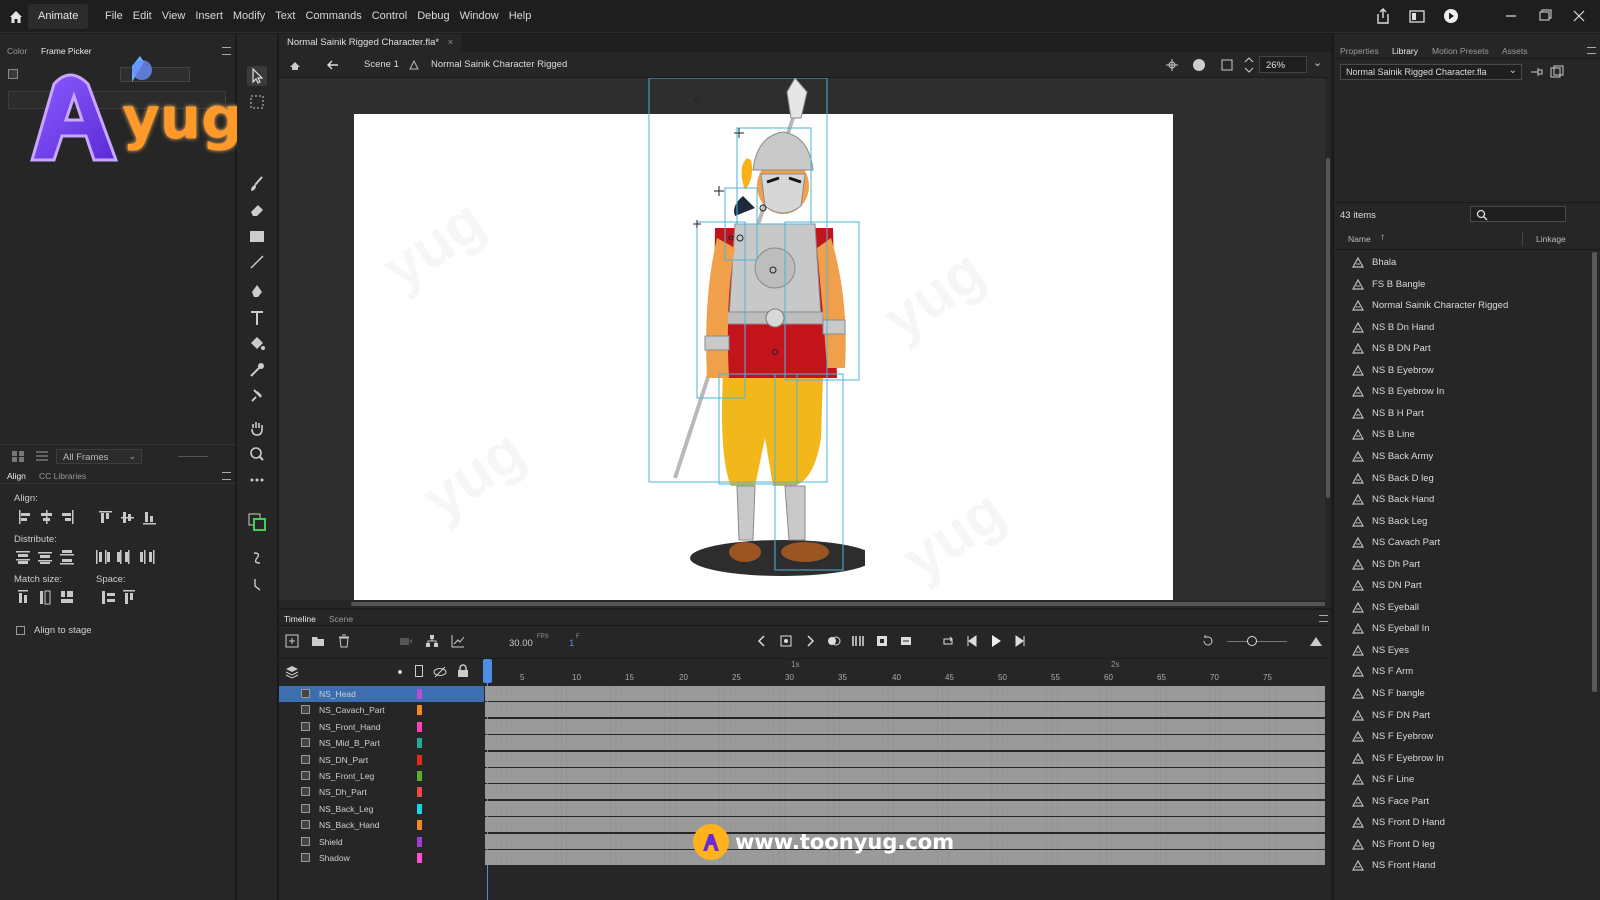  Describe the element at coordinates (381, 792) in the screenshot. I see `layer-row: NS_Dh_Part` at that location.